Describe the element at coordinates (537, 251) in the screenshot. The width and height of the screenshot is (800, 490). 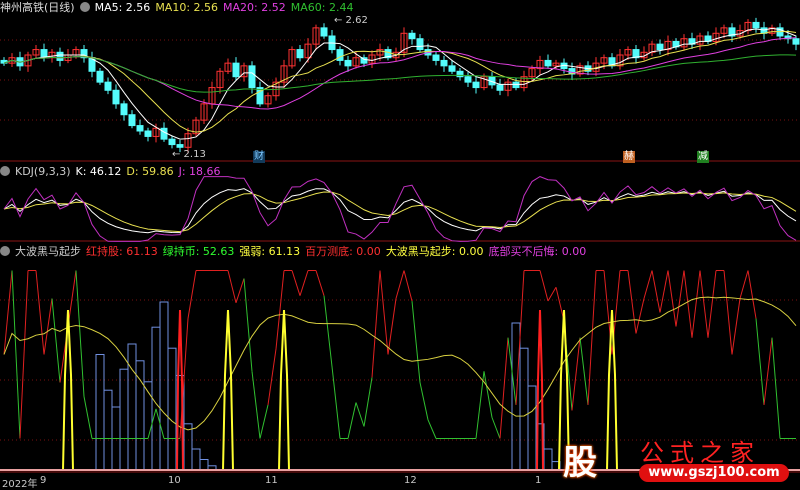
I see `bottom-buy: 底部买不后悔: 0.00` at that location.